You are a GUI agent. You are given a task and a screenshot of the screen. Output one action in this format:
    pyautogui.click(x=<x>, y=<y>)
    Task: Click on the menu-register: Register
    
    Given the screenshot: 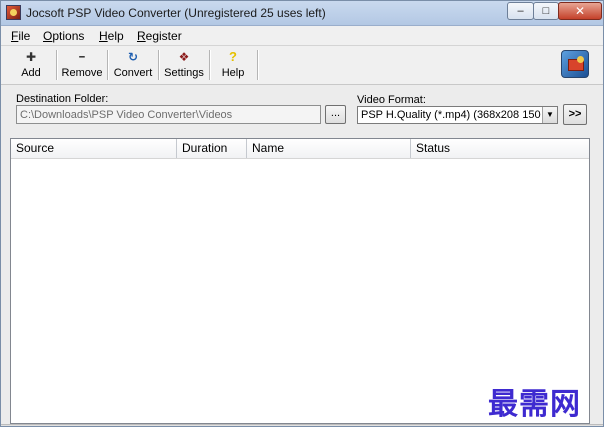 What is the action you would take?
    pyautogui.click(x=159, y=36)
    